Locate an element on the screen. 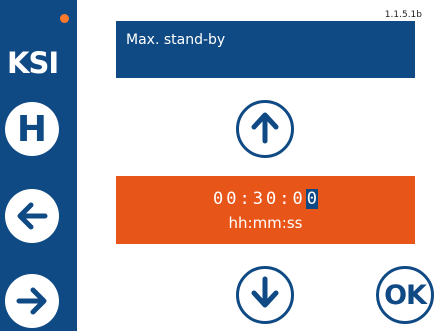 Image resolution: width=434 pixels, height=331 pixels. arrow-left-icon is located at coordinates (32, 216).